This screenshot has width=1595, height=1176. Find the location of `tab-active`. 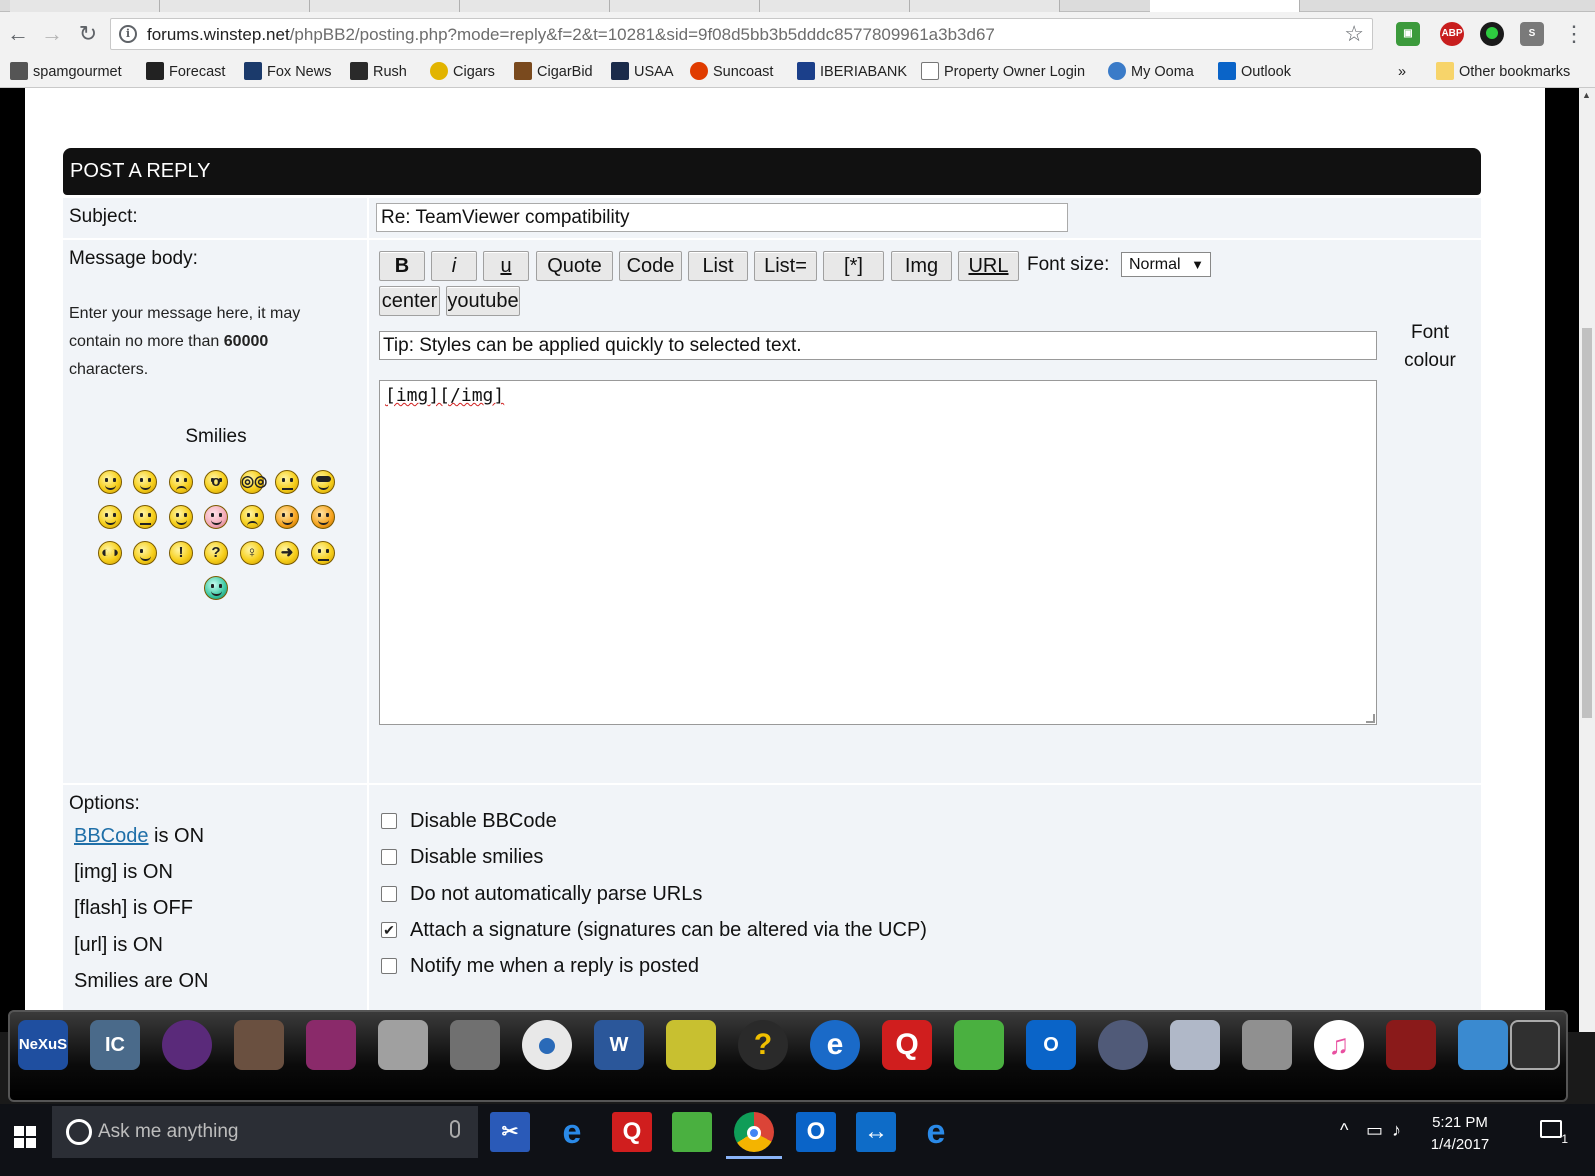

tab-active is located at coordinates (1225, 6).